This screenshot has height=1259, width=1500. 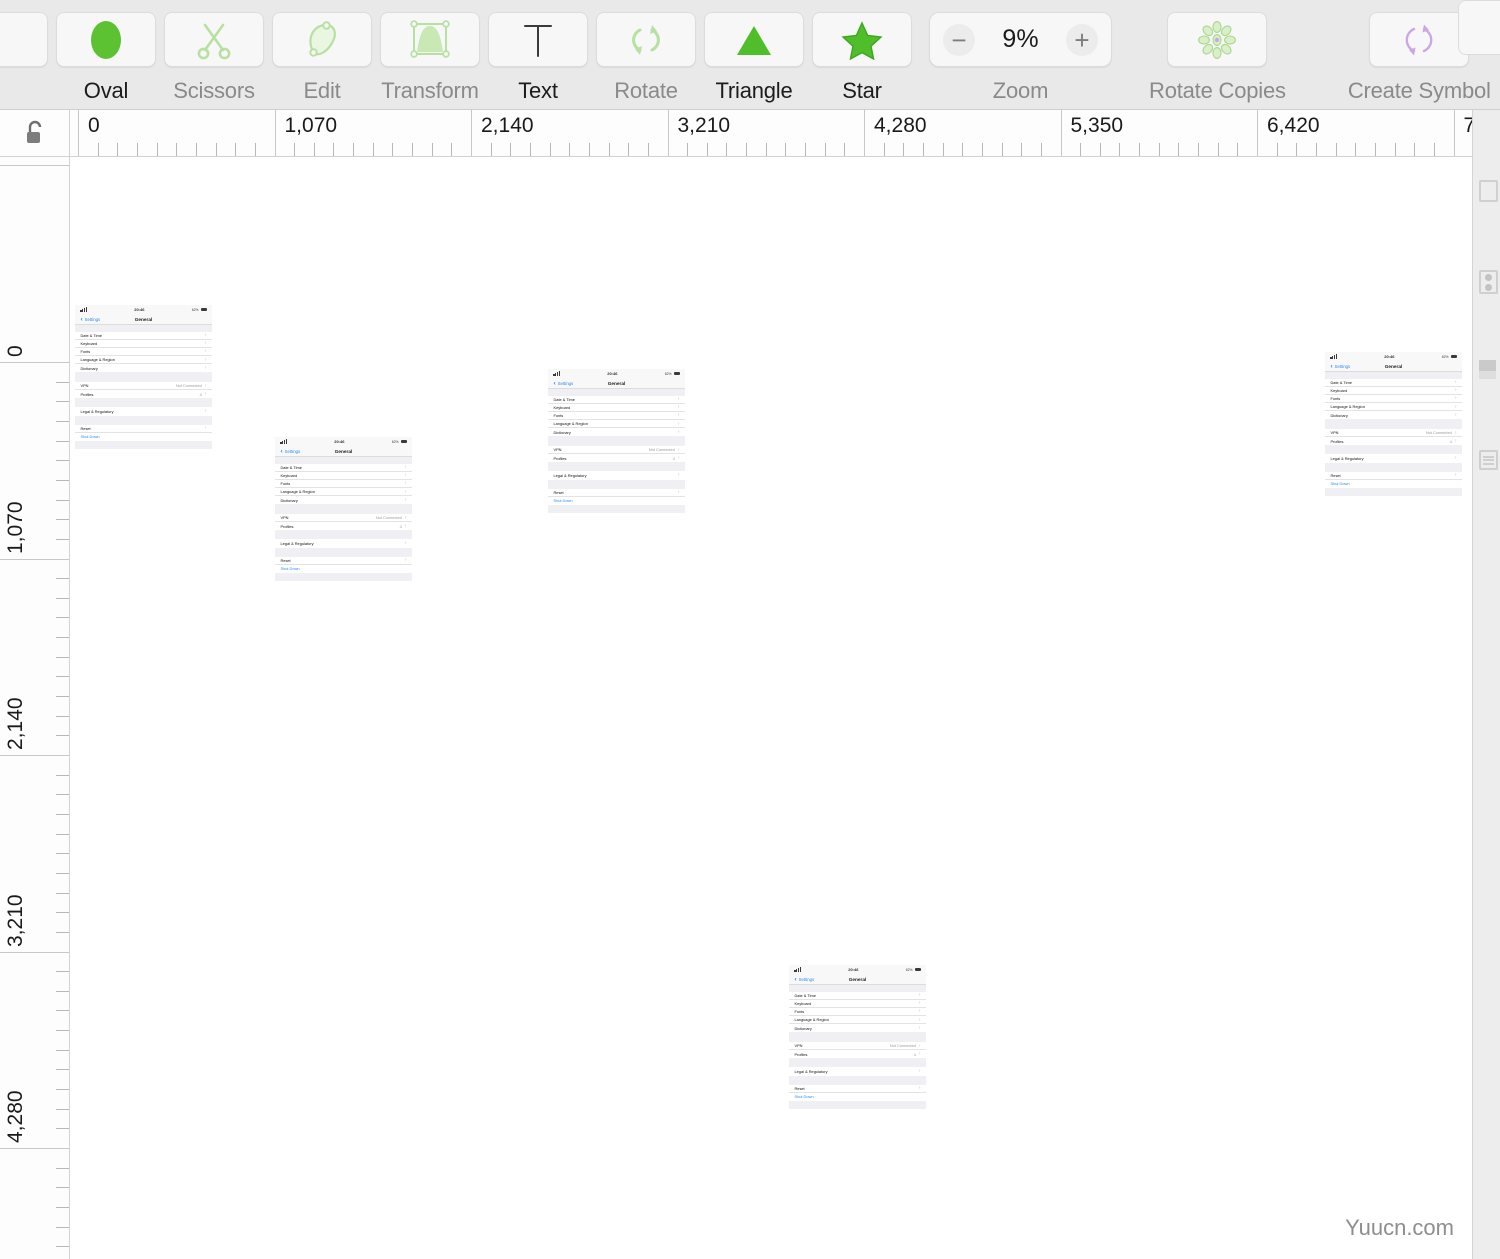 I want to click on layers-panel-icon, so click(x=1488, y=282).